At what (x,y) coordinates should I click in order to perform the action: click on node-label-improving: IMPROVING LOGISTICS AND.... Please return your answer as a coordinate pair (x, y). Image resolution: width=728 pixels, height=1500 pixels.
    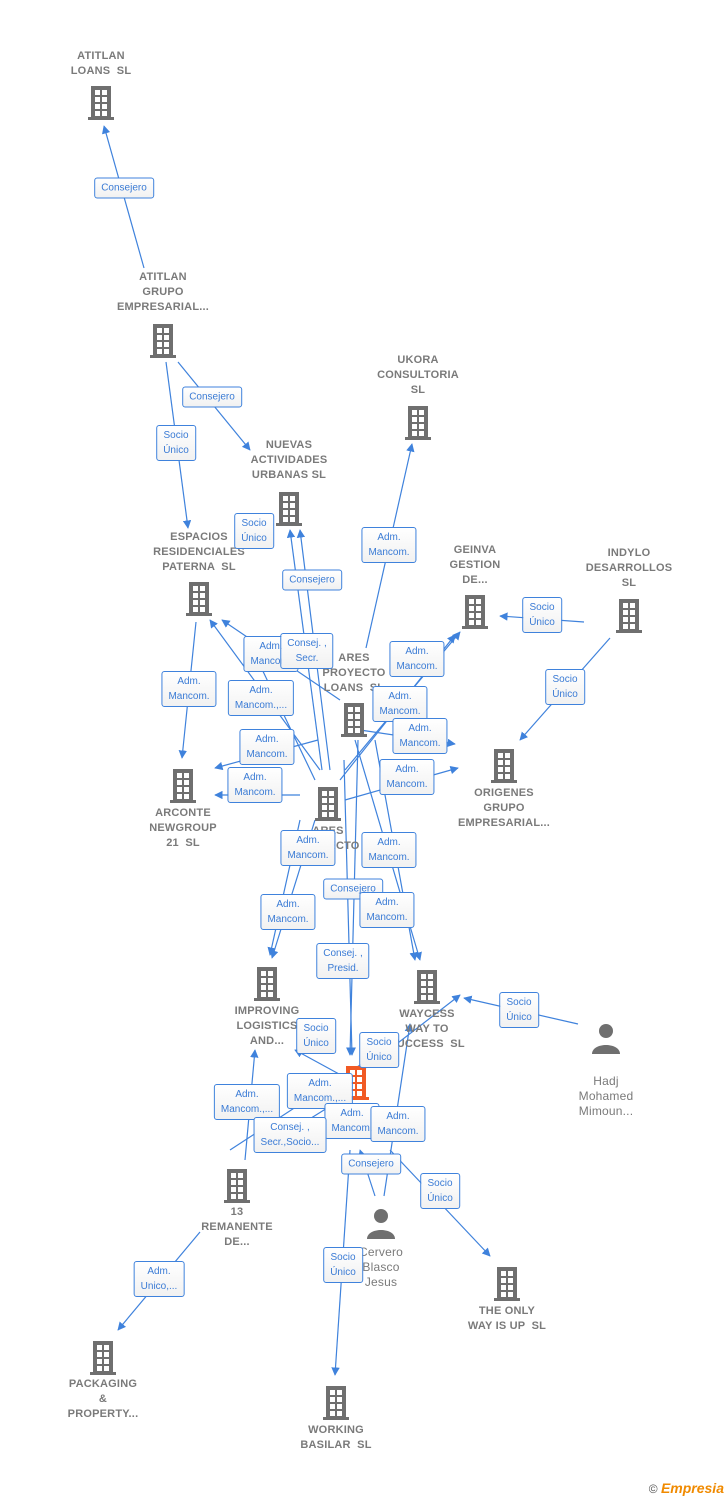
    Looking at the image, I should click on (267, 1026).